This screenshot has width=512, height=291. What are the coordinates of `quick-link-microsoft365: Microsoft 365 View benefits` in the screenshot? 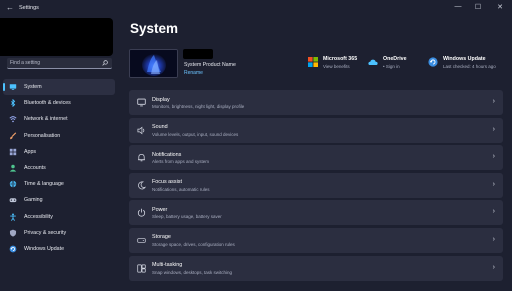 It's located at (332, 63).